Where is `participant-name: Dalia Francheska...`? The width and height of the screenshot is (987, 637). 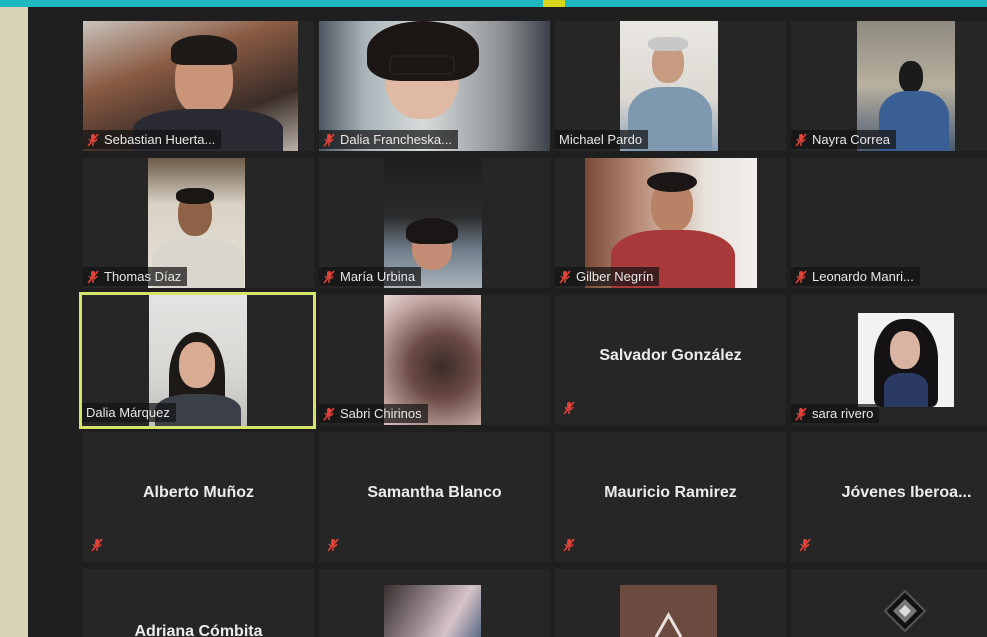 participant-name: Dalia Francheska... is located at coordinates (396, 139).